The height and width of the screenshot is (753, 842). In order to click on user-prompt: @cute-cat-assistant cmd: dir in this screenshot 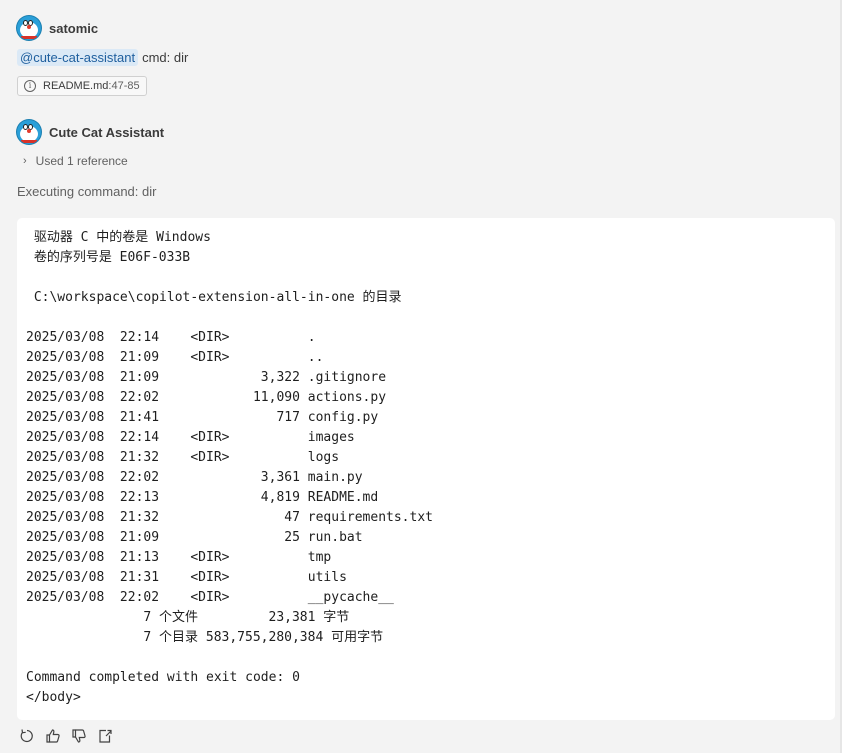, I will do `click(102, 57)`.